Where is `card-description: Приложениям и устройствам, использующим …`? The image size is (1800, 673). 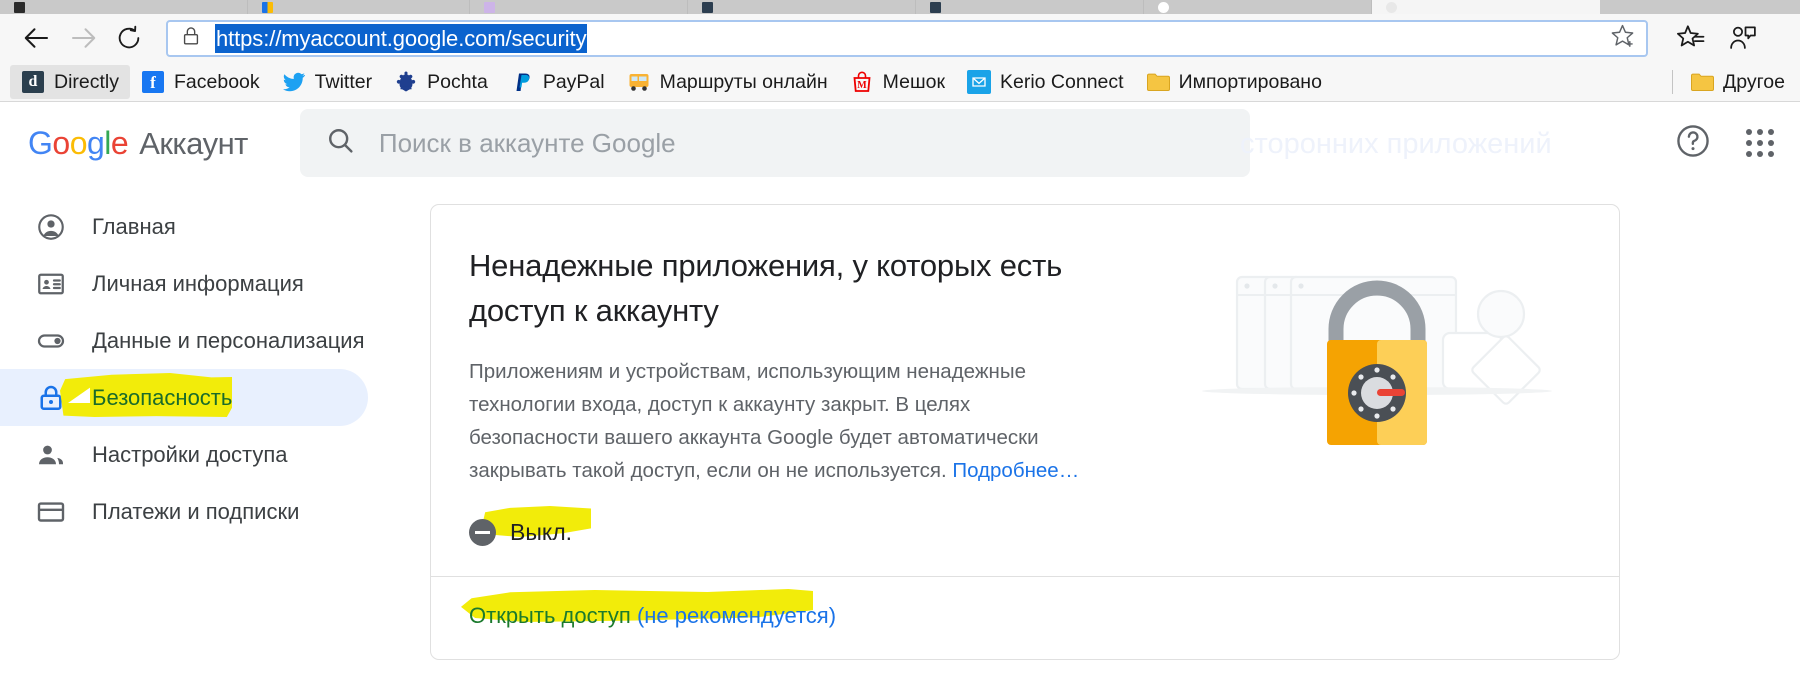
card-description: Приложениям и устройствам, использующим … is located at coordinates (778, 421).